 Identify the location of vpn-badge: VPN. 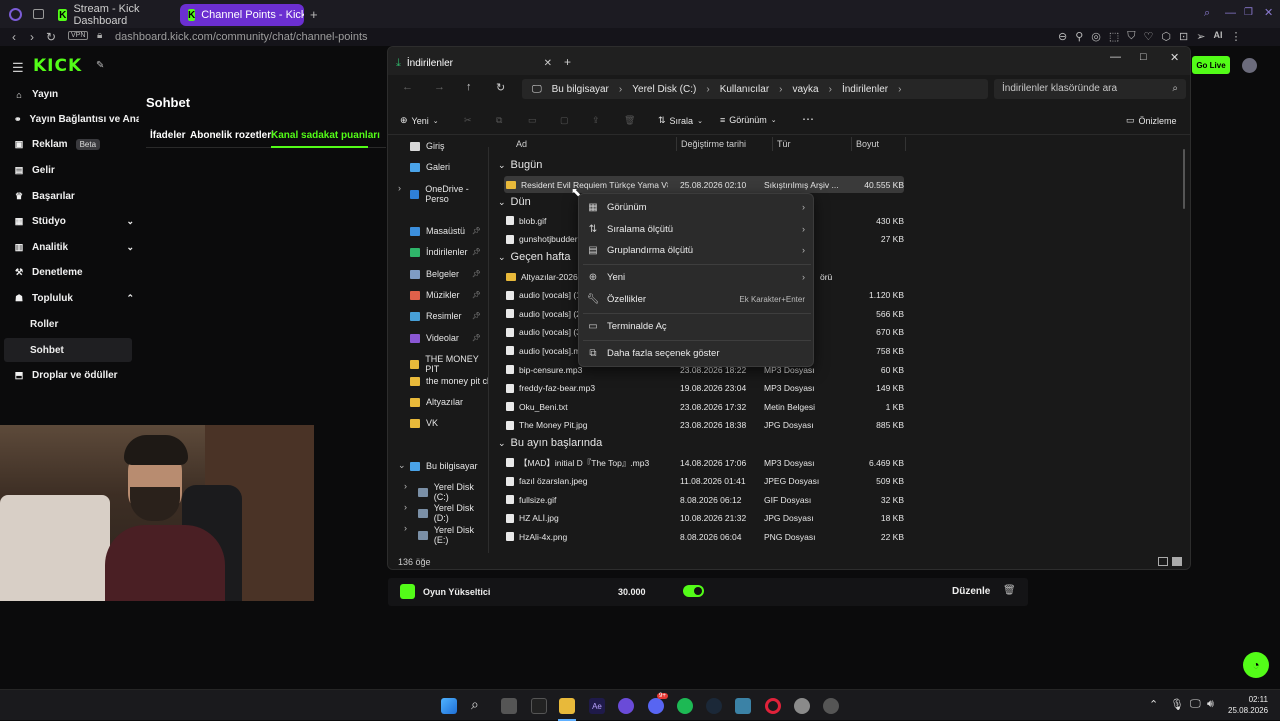
(78, 35).